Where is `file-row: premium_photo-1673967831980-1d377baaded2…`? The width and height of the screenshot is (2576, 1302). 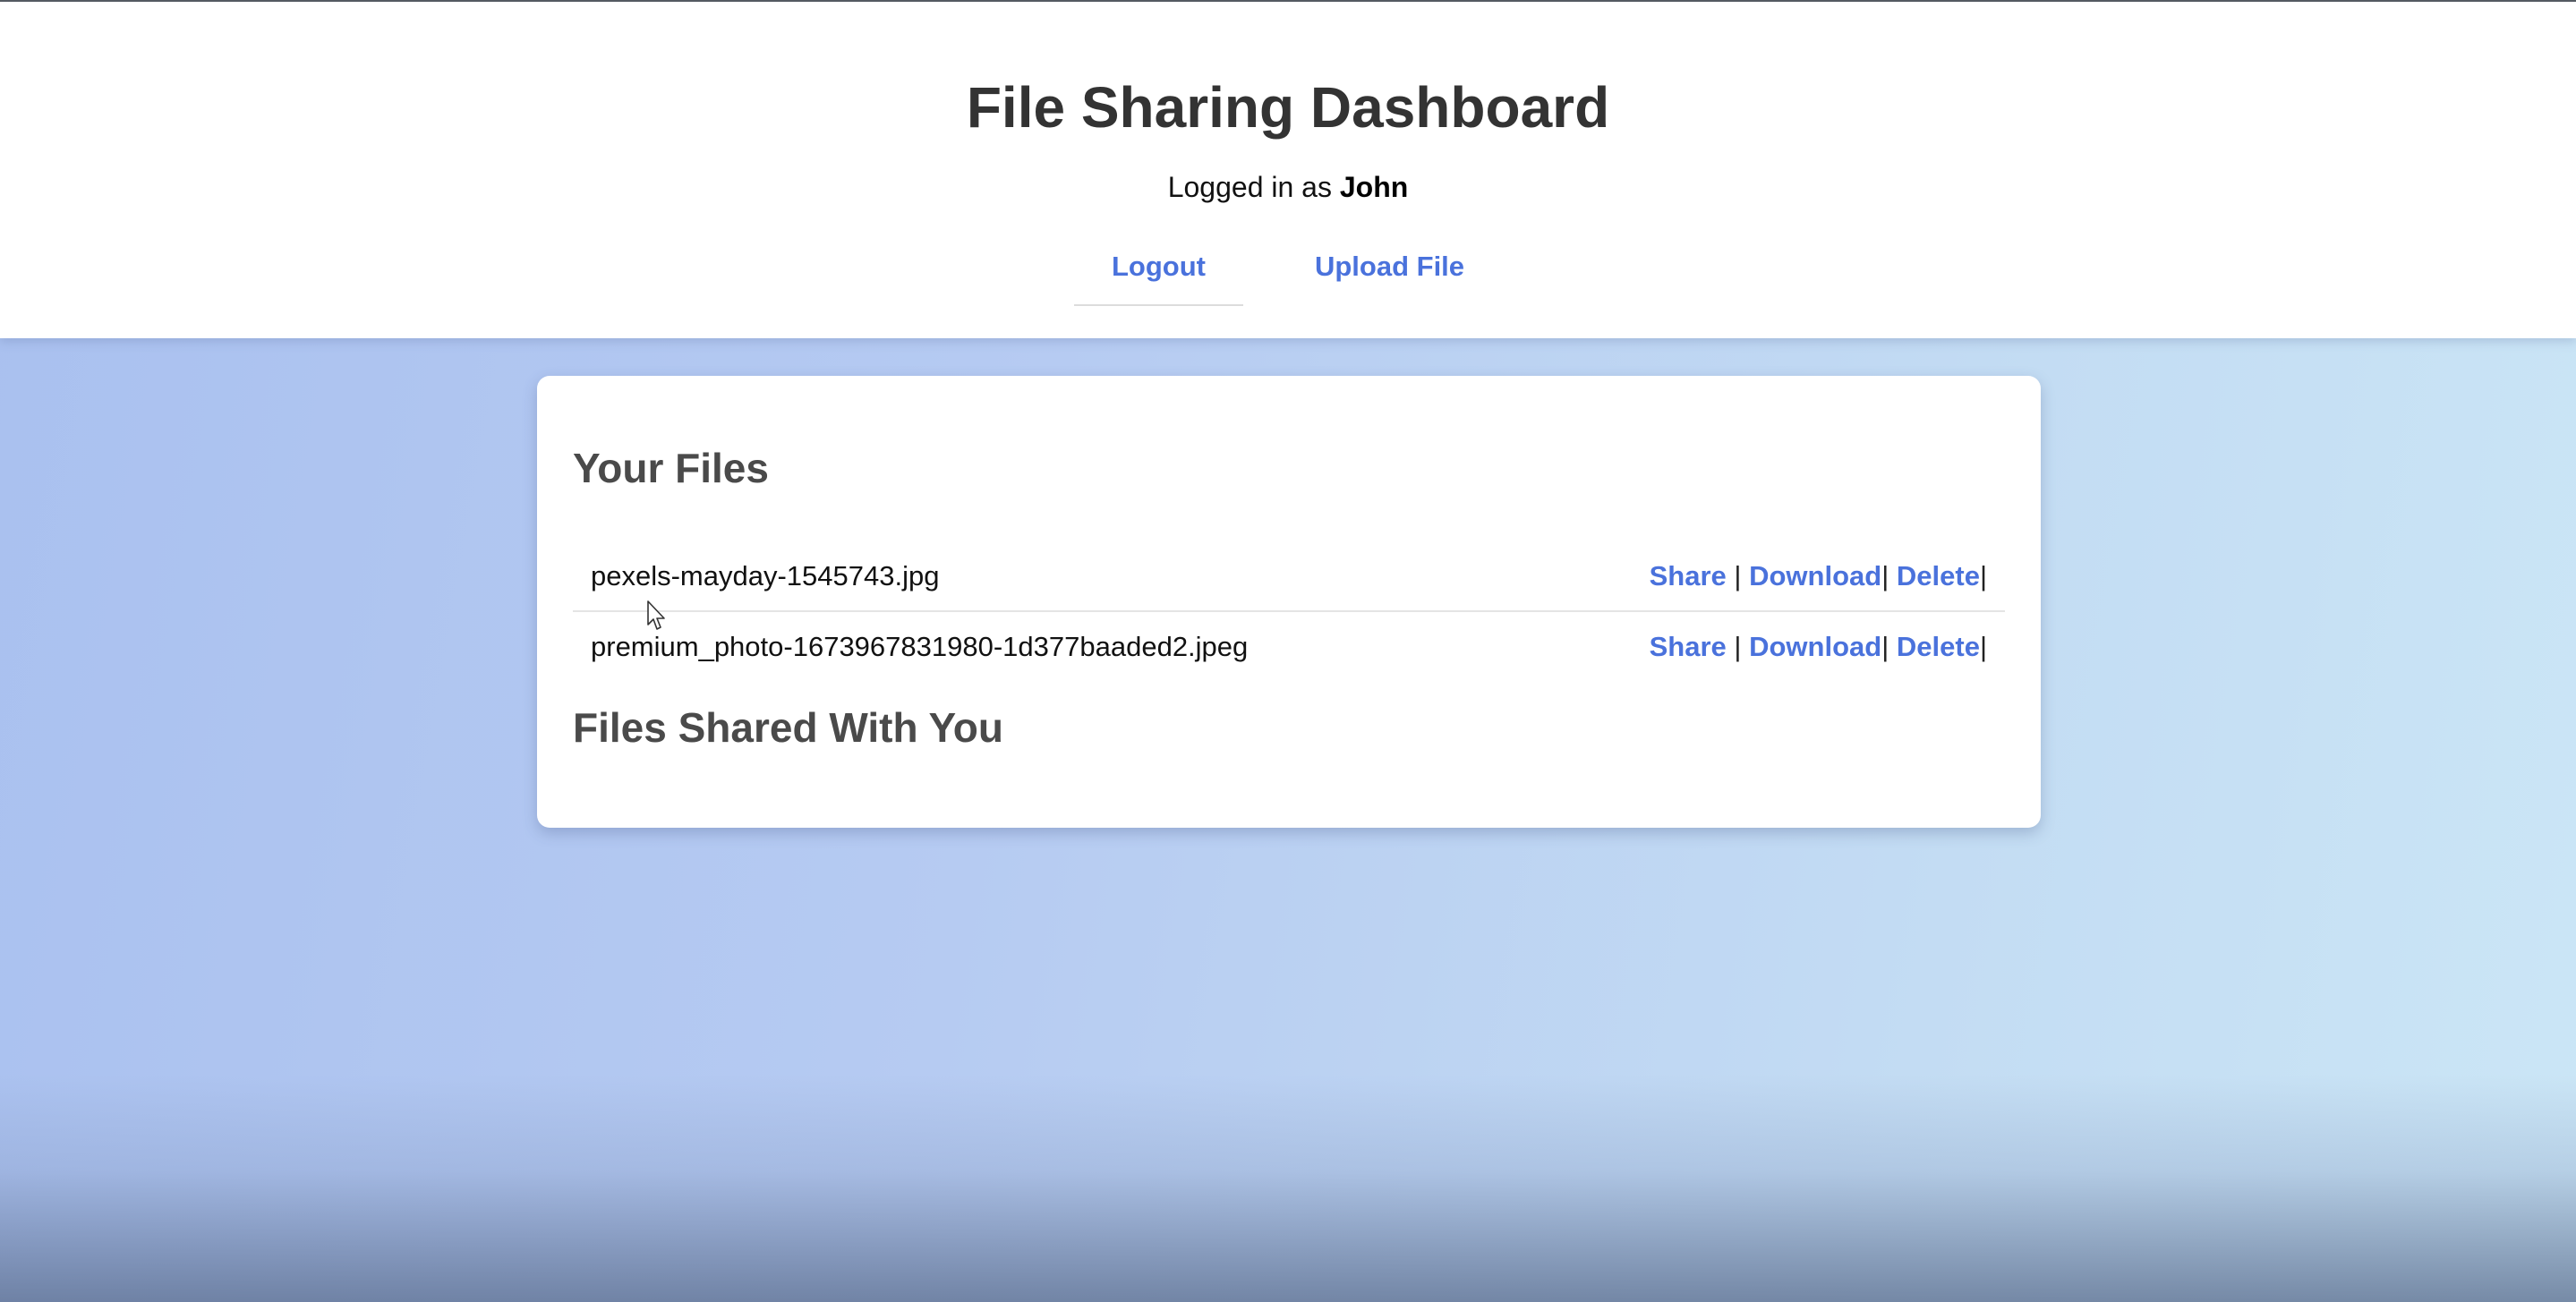 file-row: premium_photo-1673967831980-1d377baaded2… is located at coordinates (1289, 647).